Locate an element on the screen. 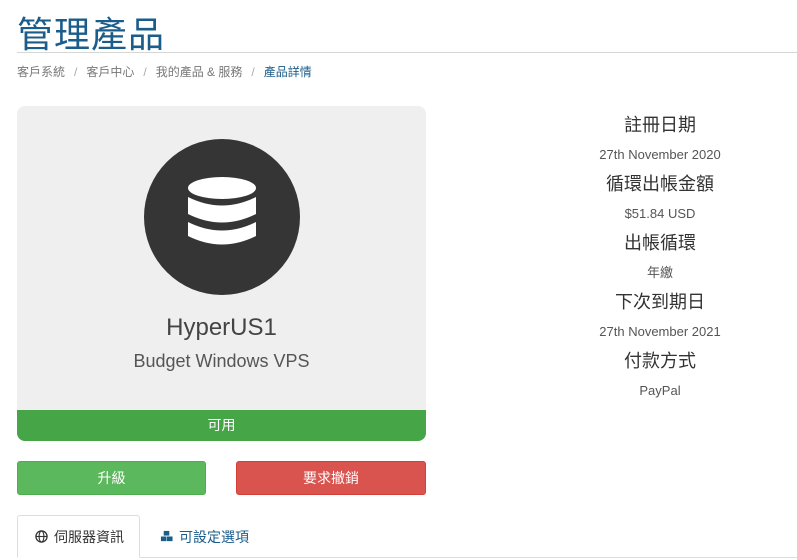 The image size is (797, 560). cubes-icon is located at coordinates (166, 536).